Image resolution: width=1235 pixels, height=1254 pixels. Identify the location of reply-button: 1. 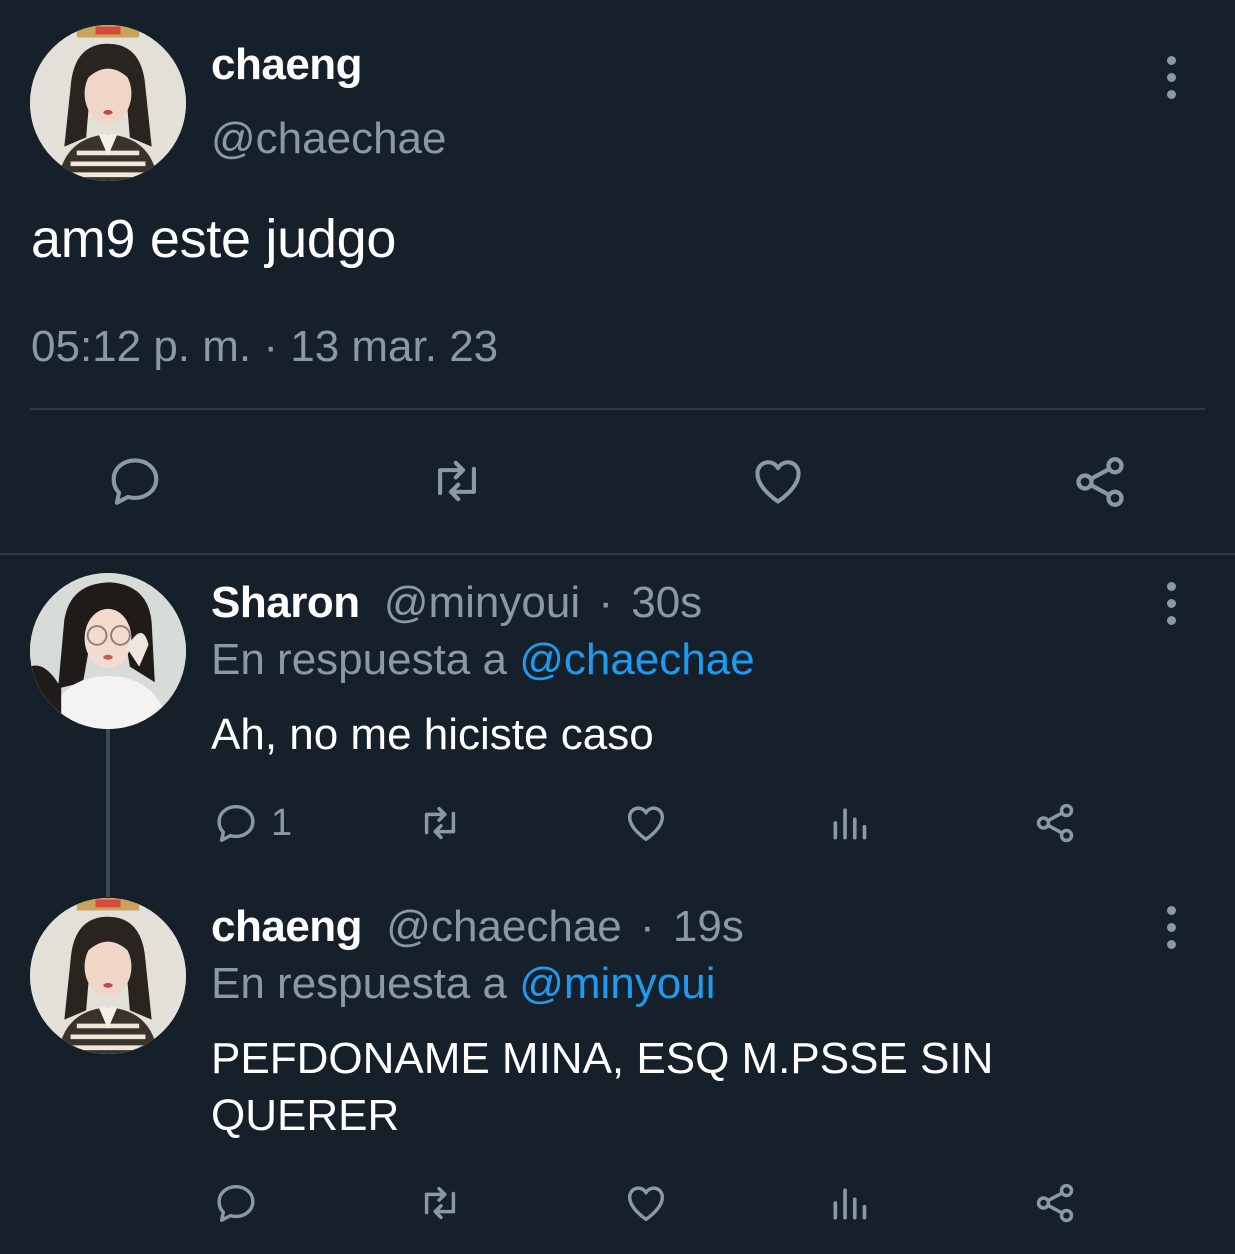
(252, 823).